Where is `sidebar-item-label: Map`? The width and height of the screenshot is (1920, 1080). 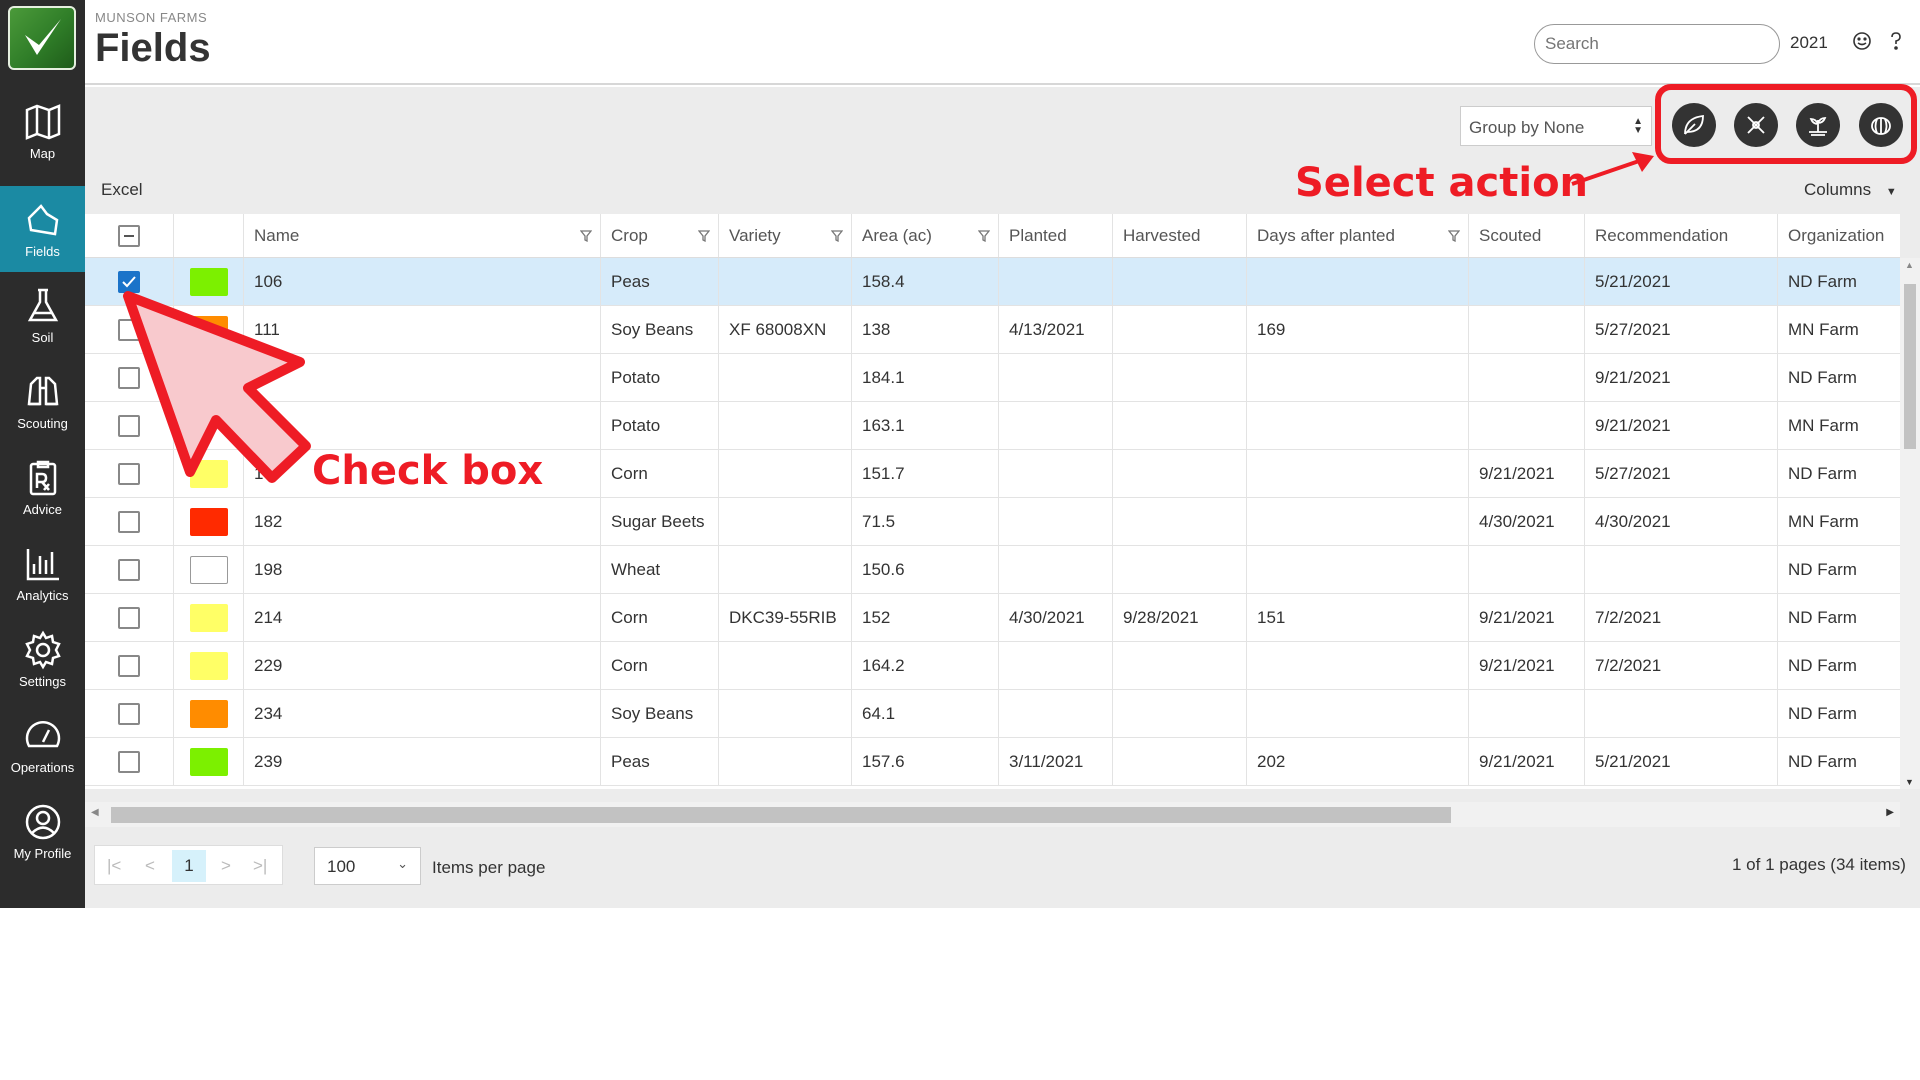 sidebar-item-label: Map is located at coordinates (42, 153).